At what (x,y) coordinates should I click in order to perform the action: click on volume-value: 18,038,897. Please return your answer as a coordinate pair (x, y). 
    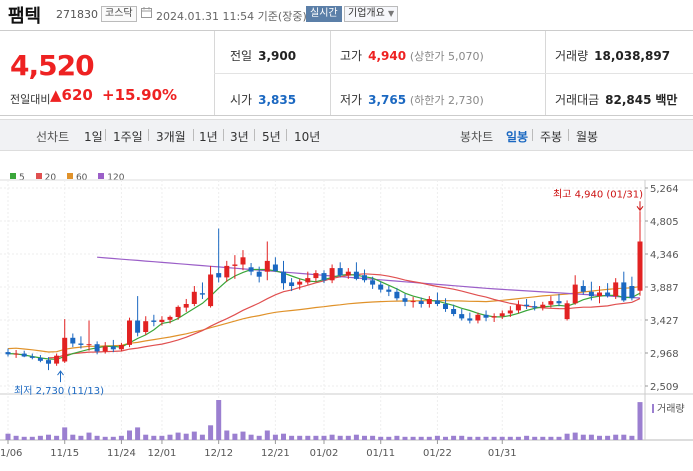
    Looking at the image, I should click on (632, 56).